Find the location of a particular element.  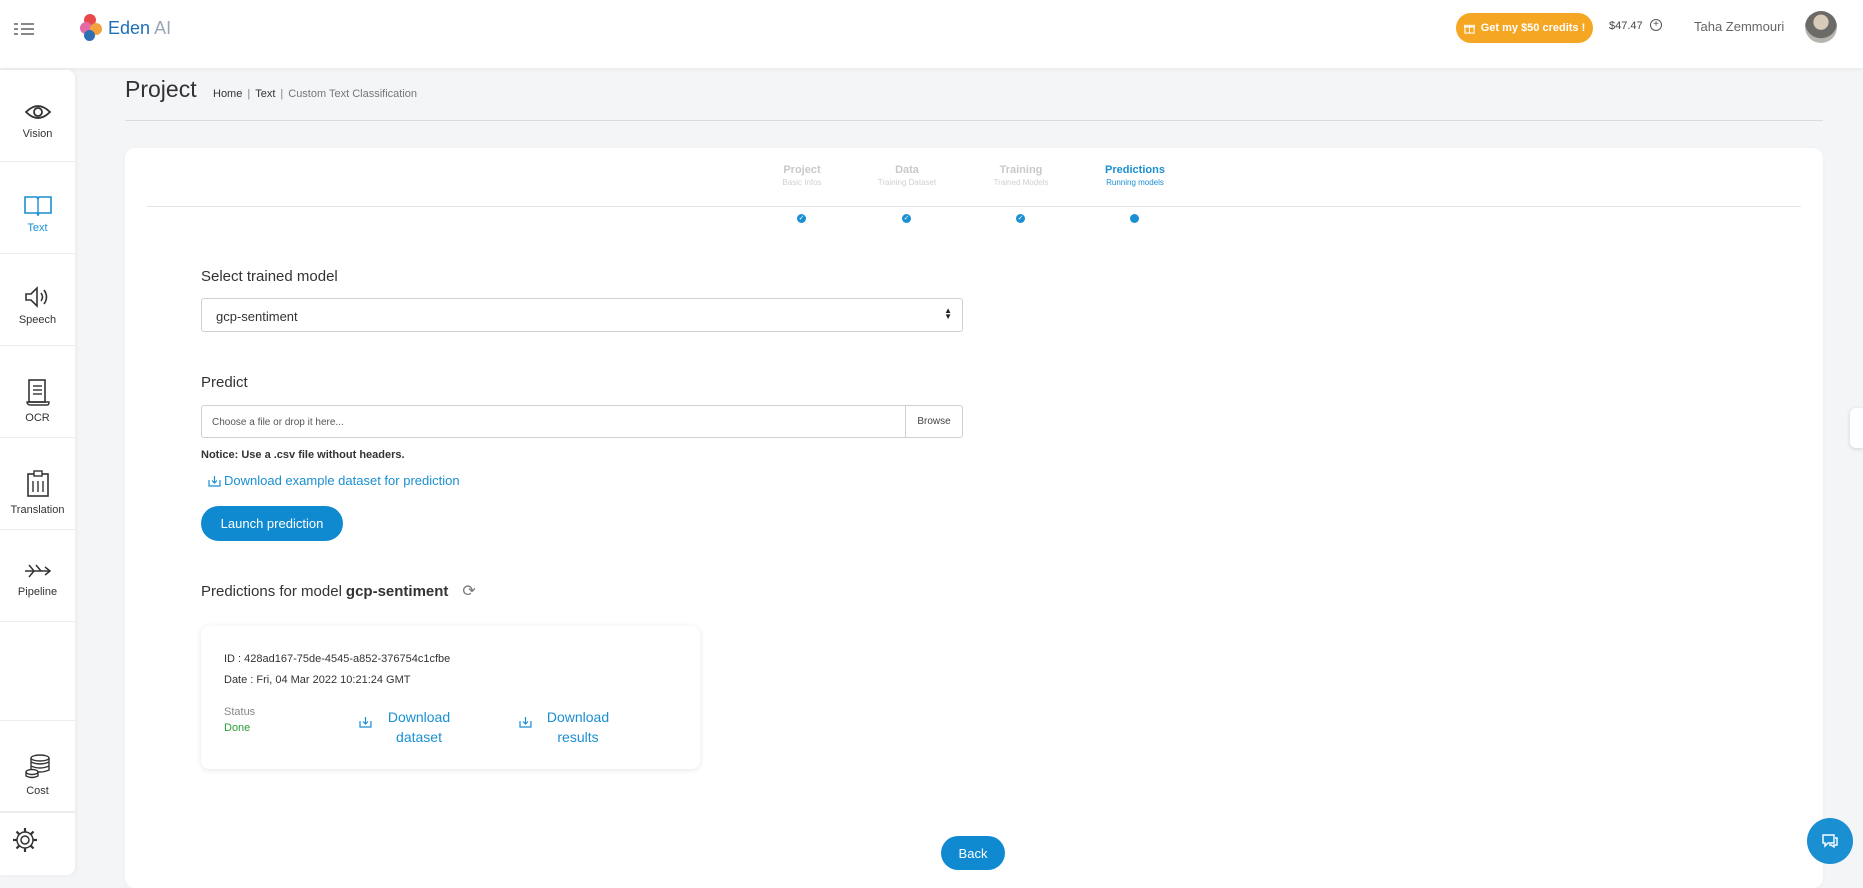

scroll-icon is located at coordinates (37, 392).